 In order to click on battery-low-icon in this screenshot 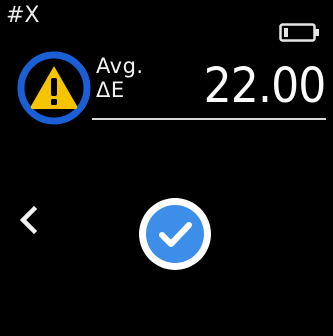, I will do `click(299, 32)`.